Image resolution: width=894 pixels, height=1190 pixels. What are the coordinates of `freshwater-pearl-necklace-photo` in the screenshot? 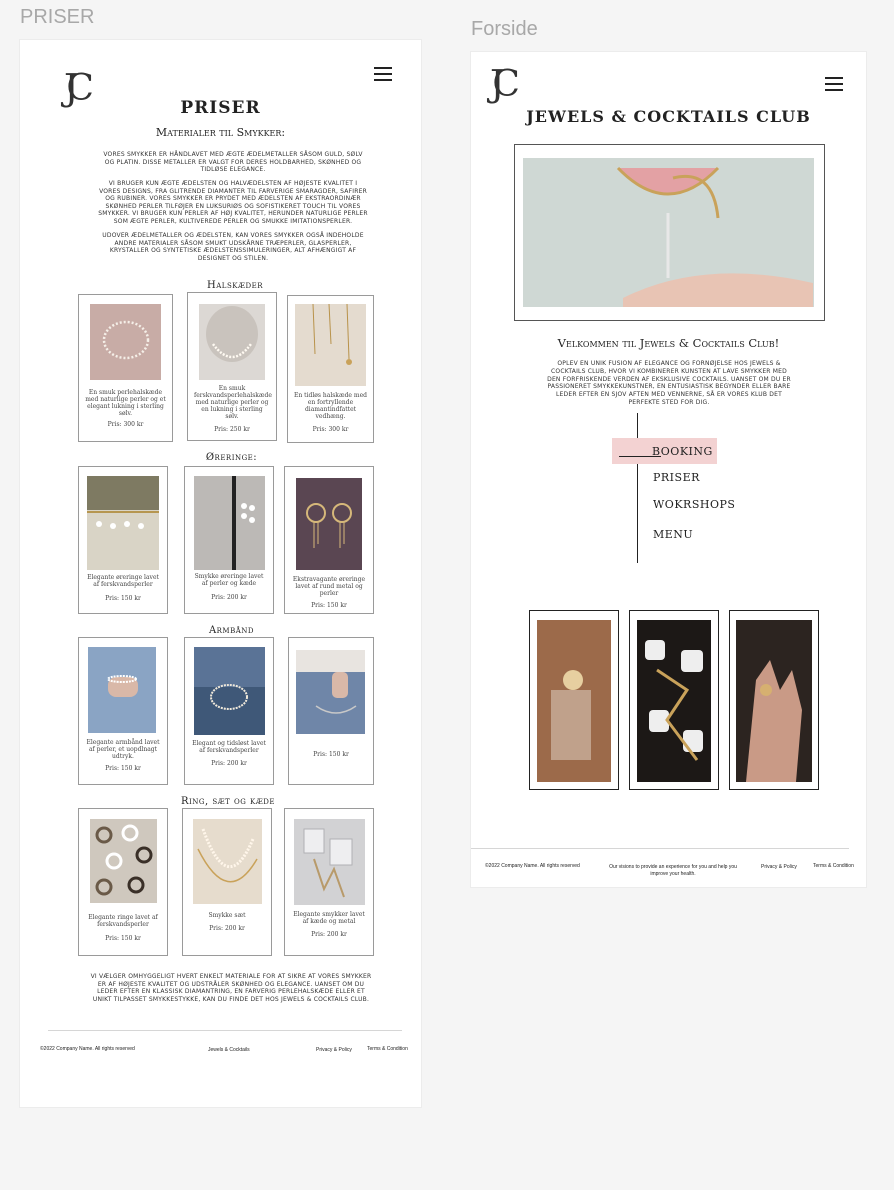 It's located at (232, 342).